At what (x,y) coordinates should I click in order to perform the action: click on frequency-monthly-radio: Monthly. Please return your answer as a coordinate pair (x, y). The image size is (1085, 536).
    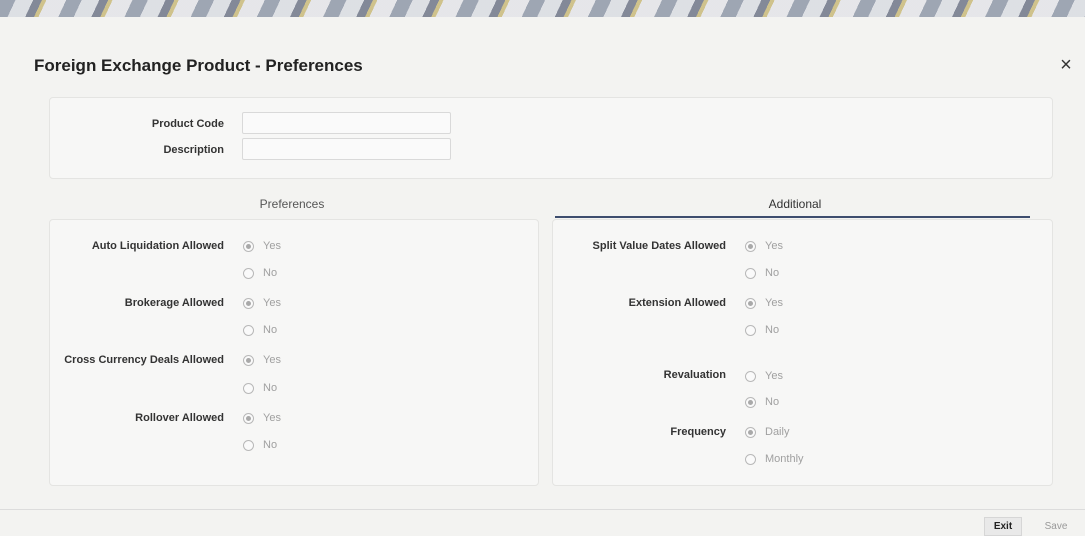
    Looking at the image, I should click on (774, 459).